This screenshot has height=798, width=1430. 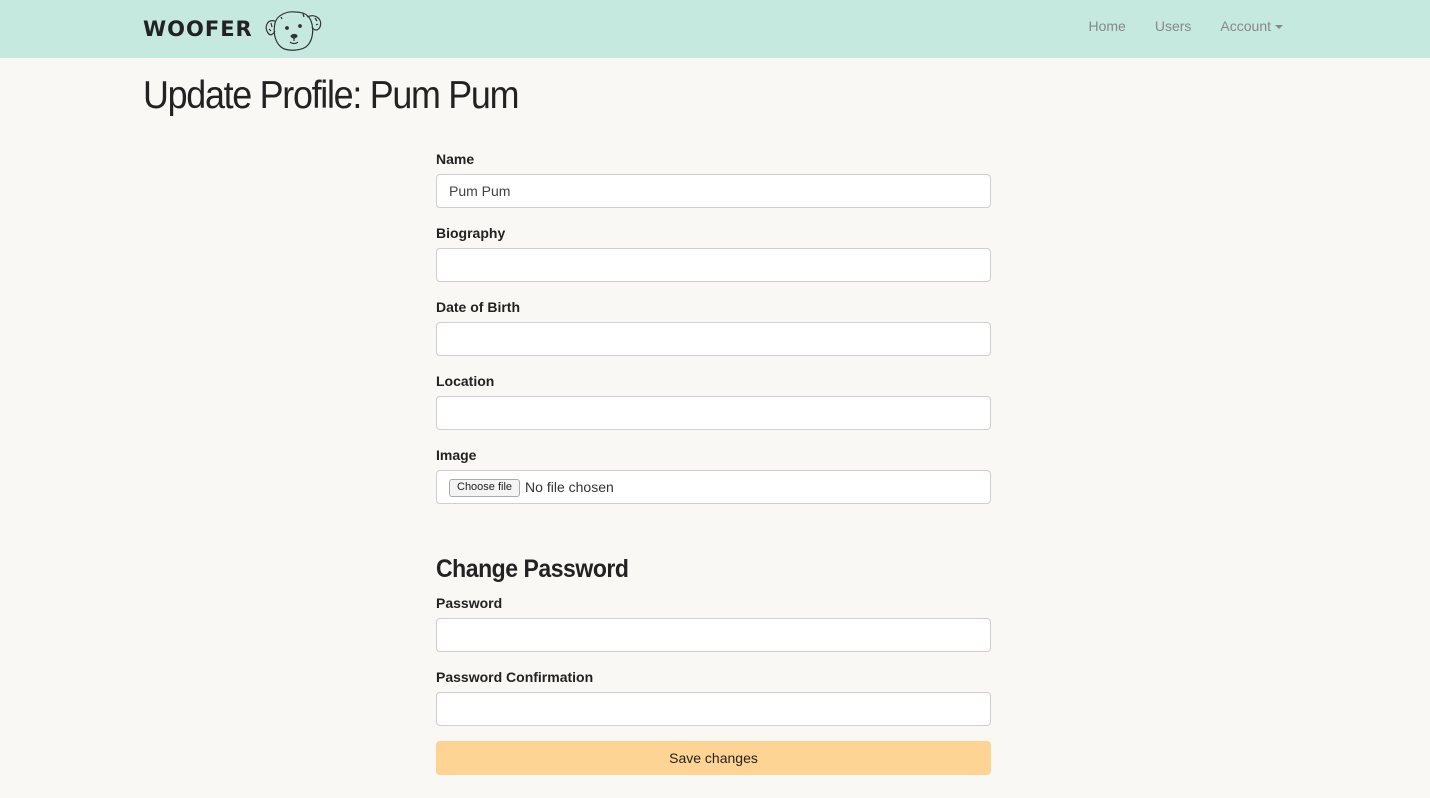 I want to click on nav-account-label: Account, so click(x=1245, y=26).